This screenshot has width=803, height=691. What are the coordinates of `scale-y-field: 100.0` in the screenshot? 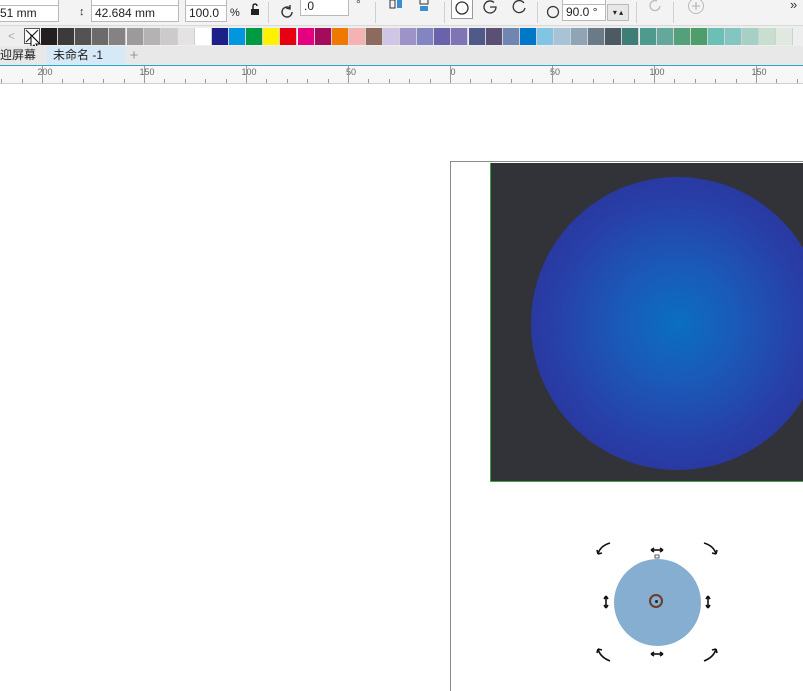 It's located at (206, 13).